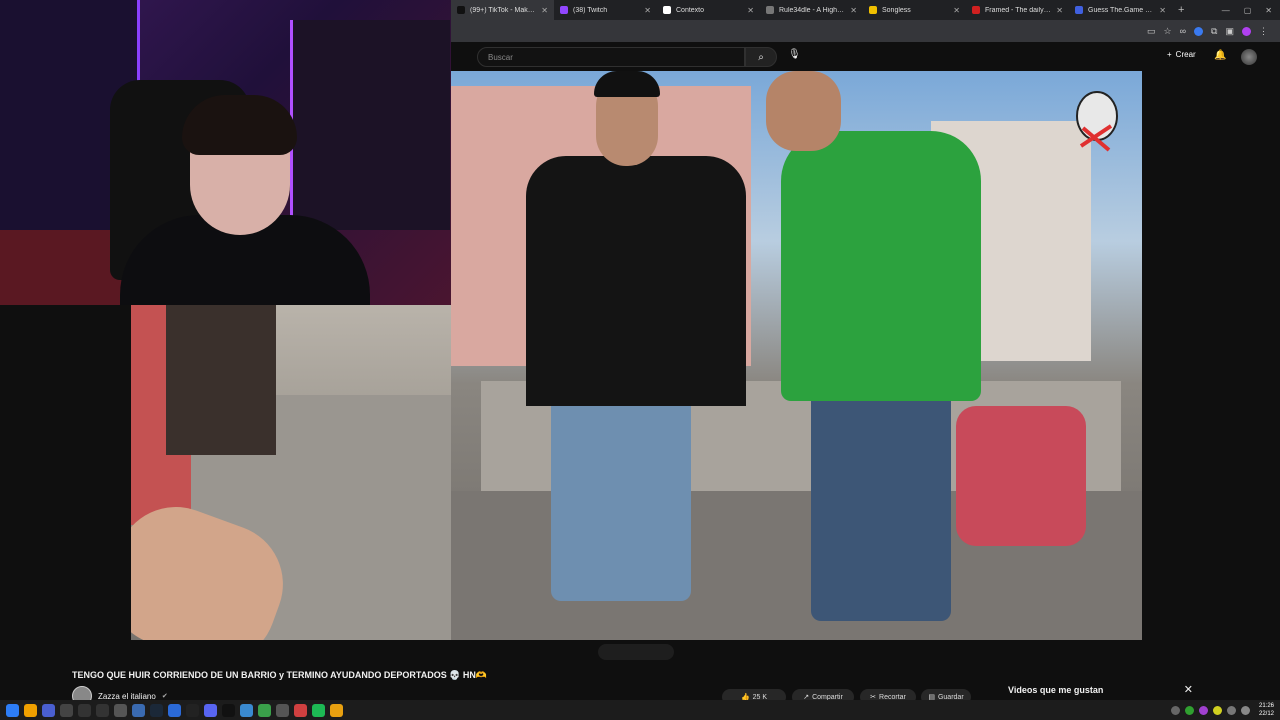 The width and height of the screenshot is (1280, 720). What do you see at coordinates (865, 31) in the screenshot?
I see `browser-toolbar: ▭ ☆ ∞ ⧉ ▣ ⋮` at bounding box center [865, 31].